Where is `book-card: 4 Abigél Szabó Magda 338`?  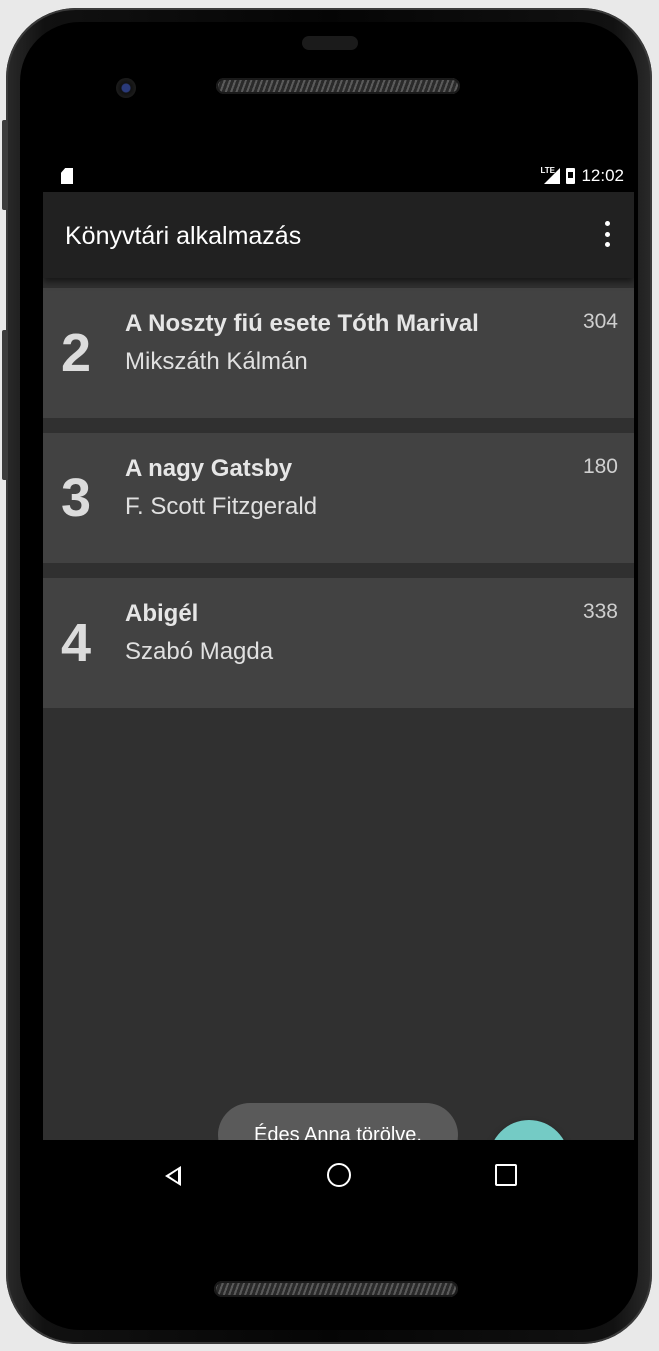 book-card: 4 Abigél Szabó Magda 338 is located at coordinates (338, 643).